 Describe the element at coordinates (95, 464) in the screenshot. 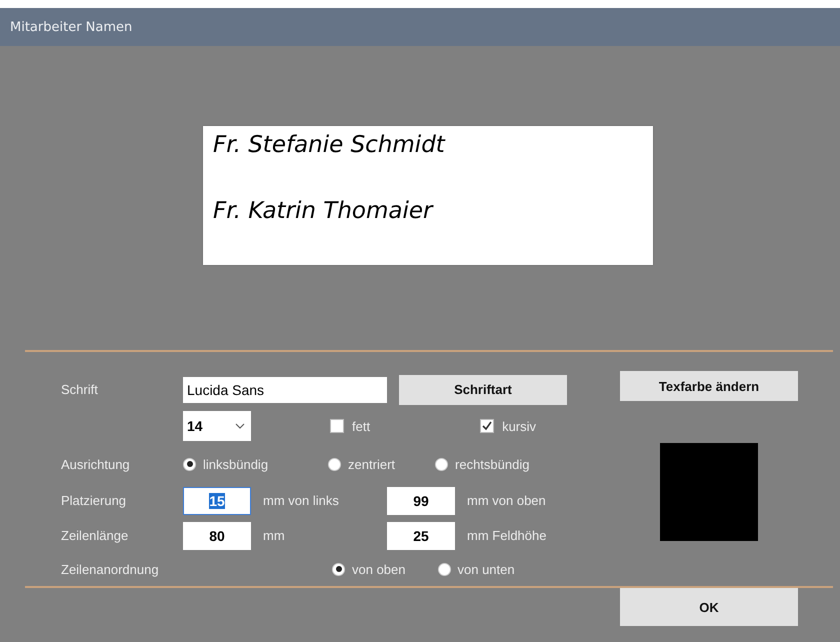

I see `alignment-label: Ausrichtung` at that location.